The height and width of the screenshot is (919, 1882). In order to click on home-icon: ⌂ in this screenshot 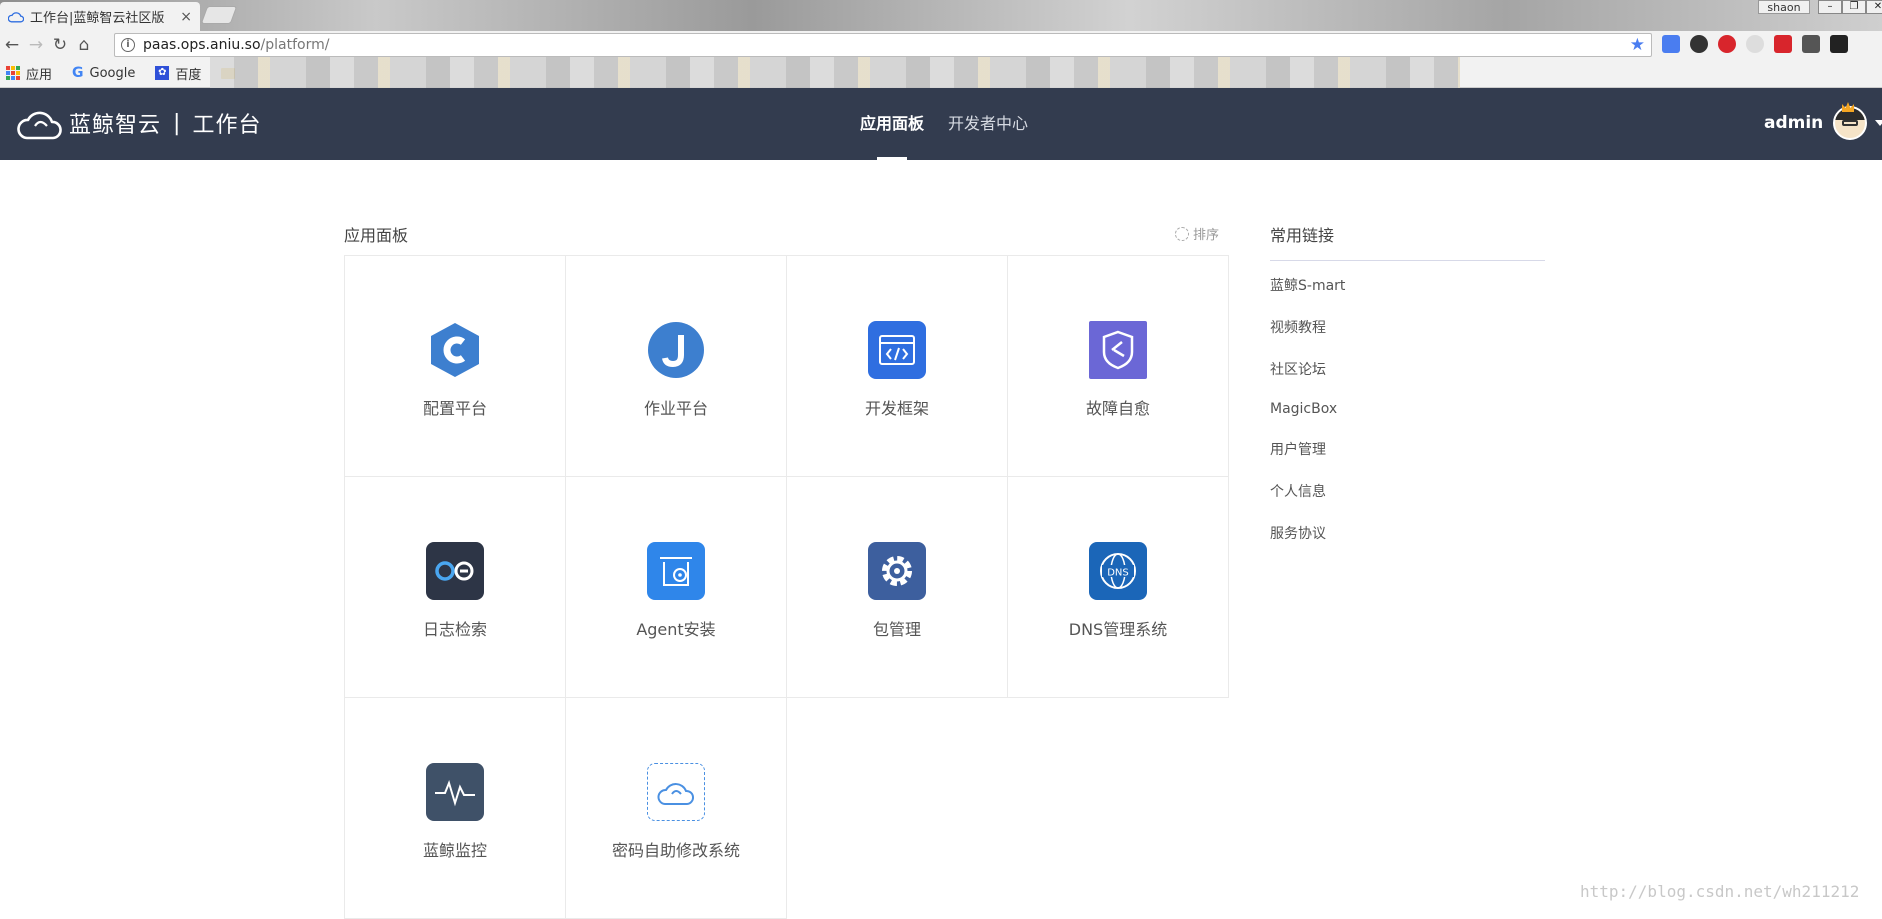, I will do `click(84, 45)`.